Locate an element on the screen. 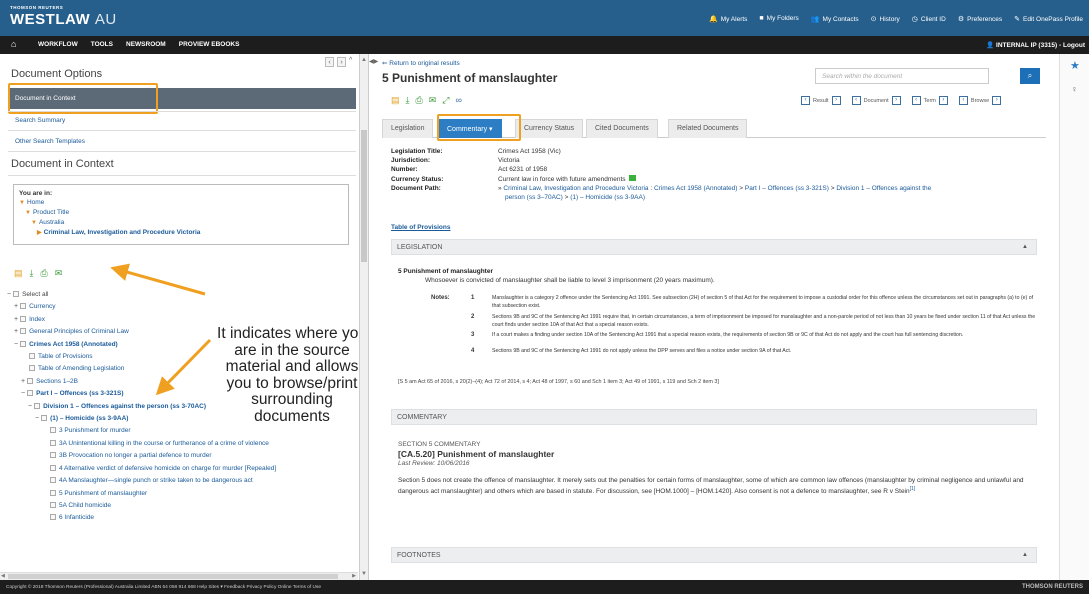  search-within-input: Search within the document is located at coordinates (902, 76).